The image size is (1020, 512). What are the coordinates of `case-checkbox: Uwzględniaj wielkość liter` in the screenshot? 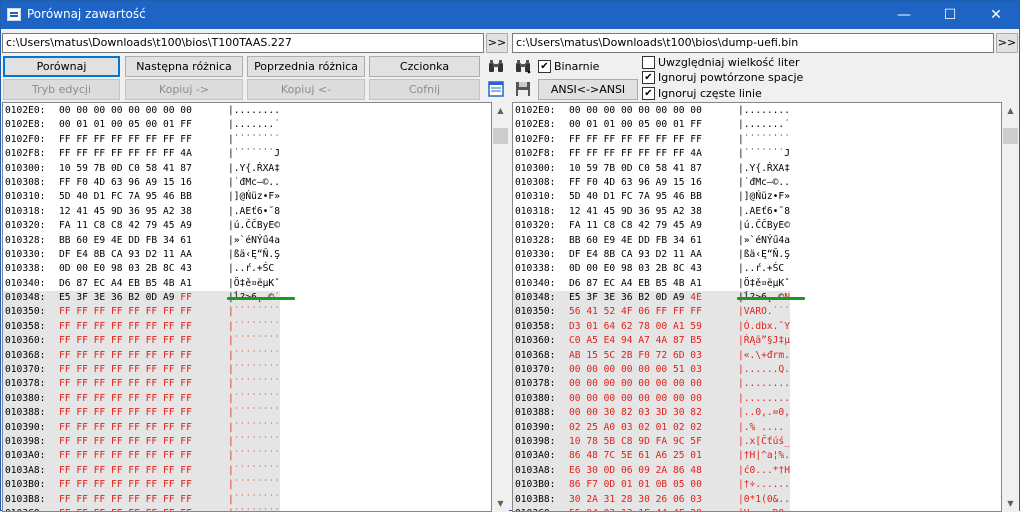 It's located at (721, 62).